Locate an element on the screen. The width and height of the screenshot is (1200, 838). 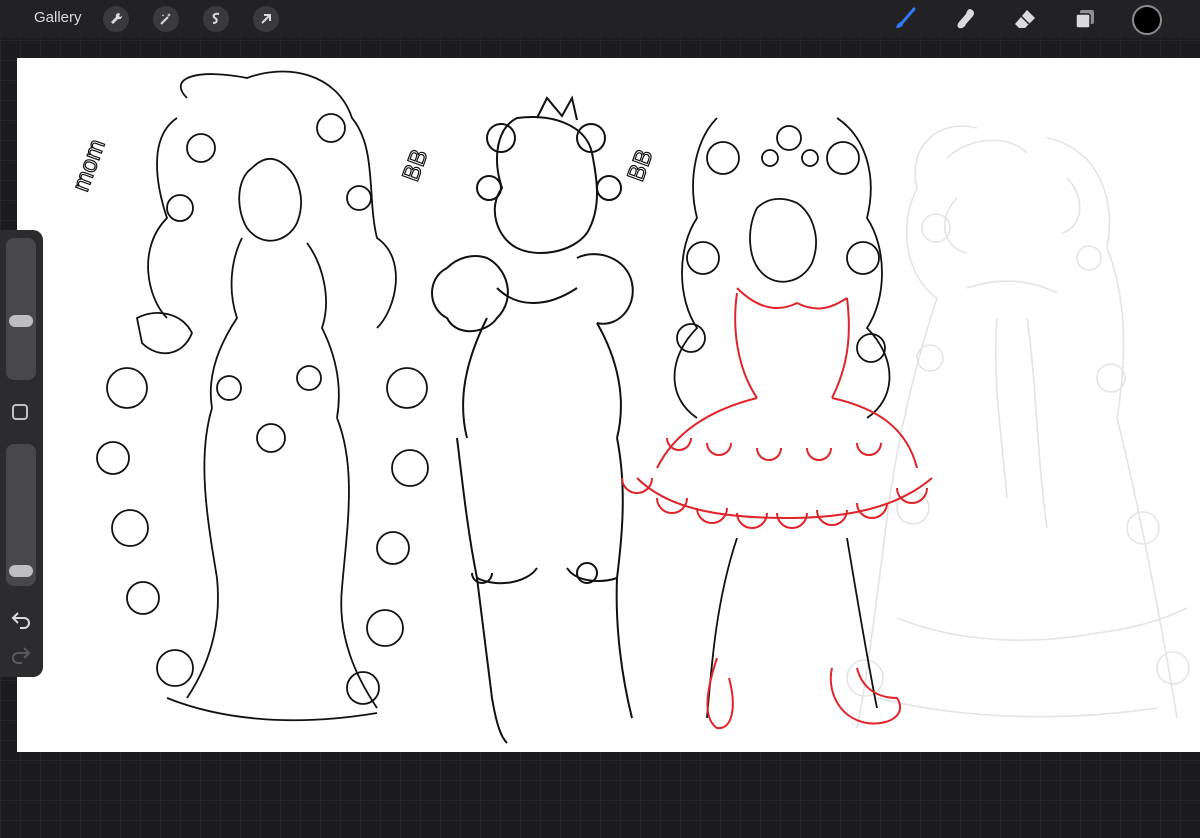
transform-arrow-icon is located at coordinates (266, 19).